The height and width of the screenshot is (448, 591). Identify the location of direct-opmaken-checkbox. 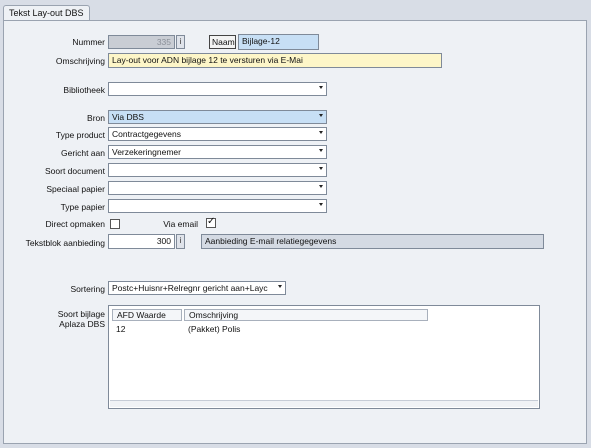
(115, 224).